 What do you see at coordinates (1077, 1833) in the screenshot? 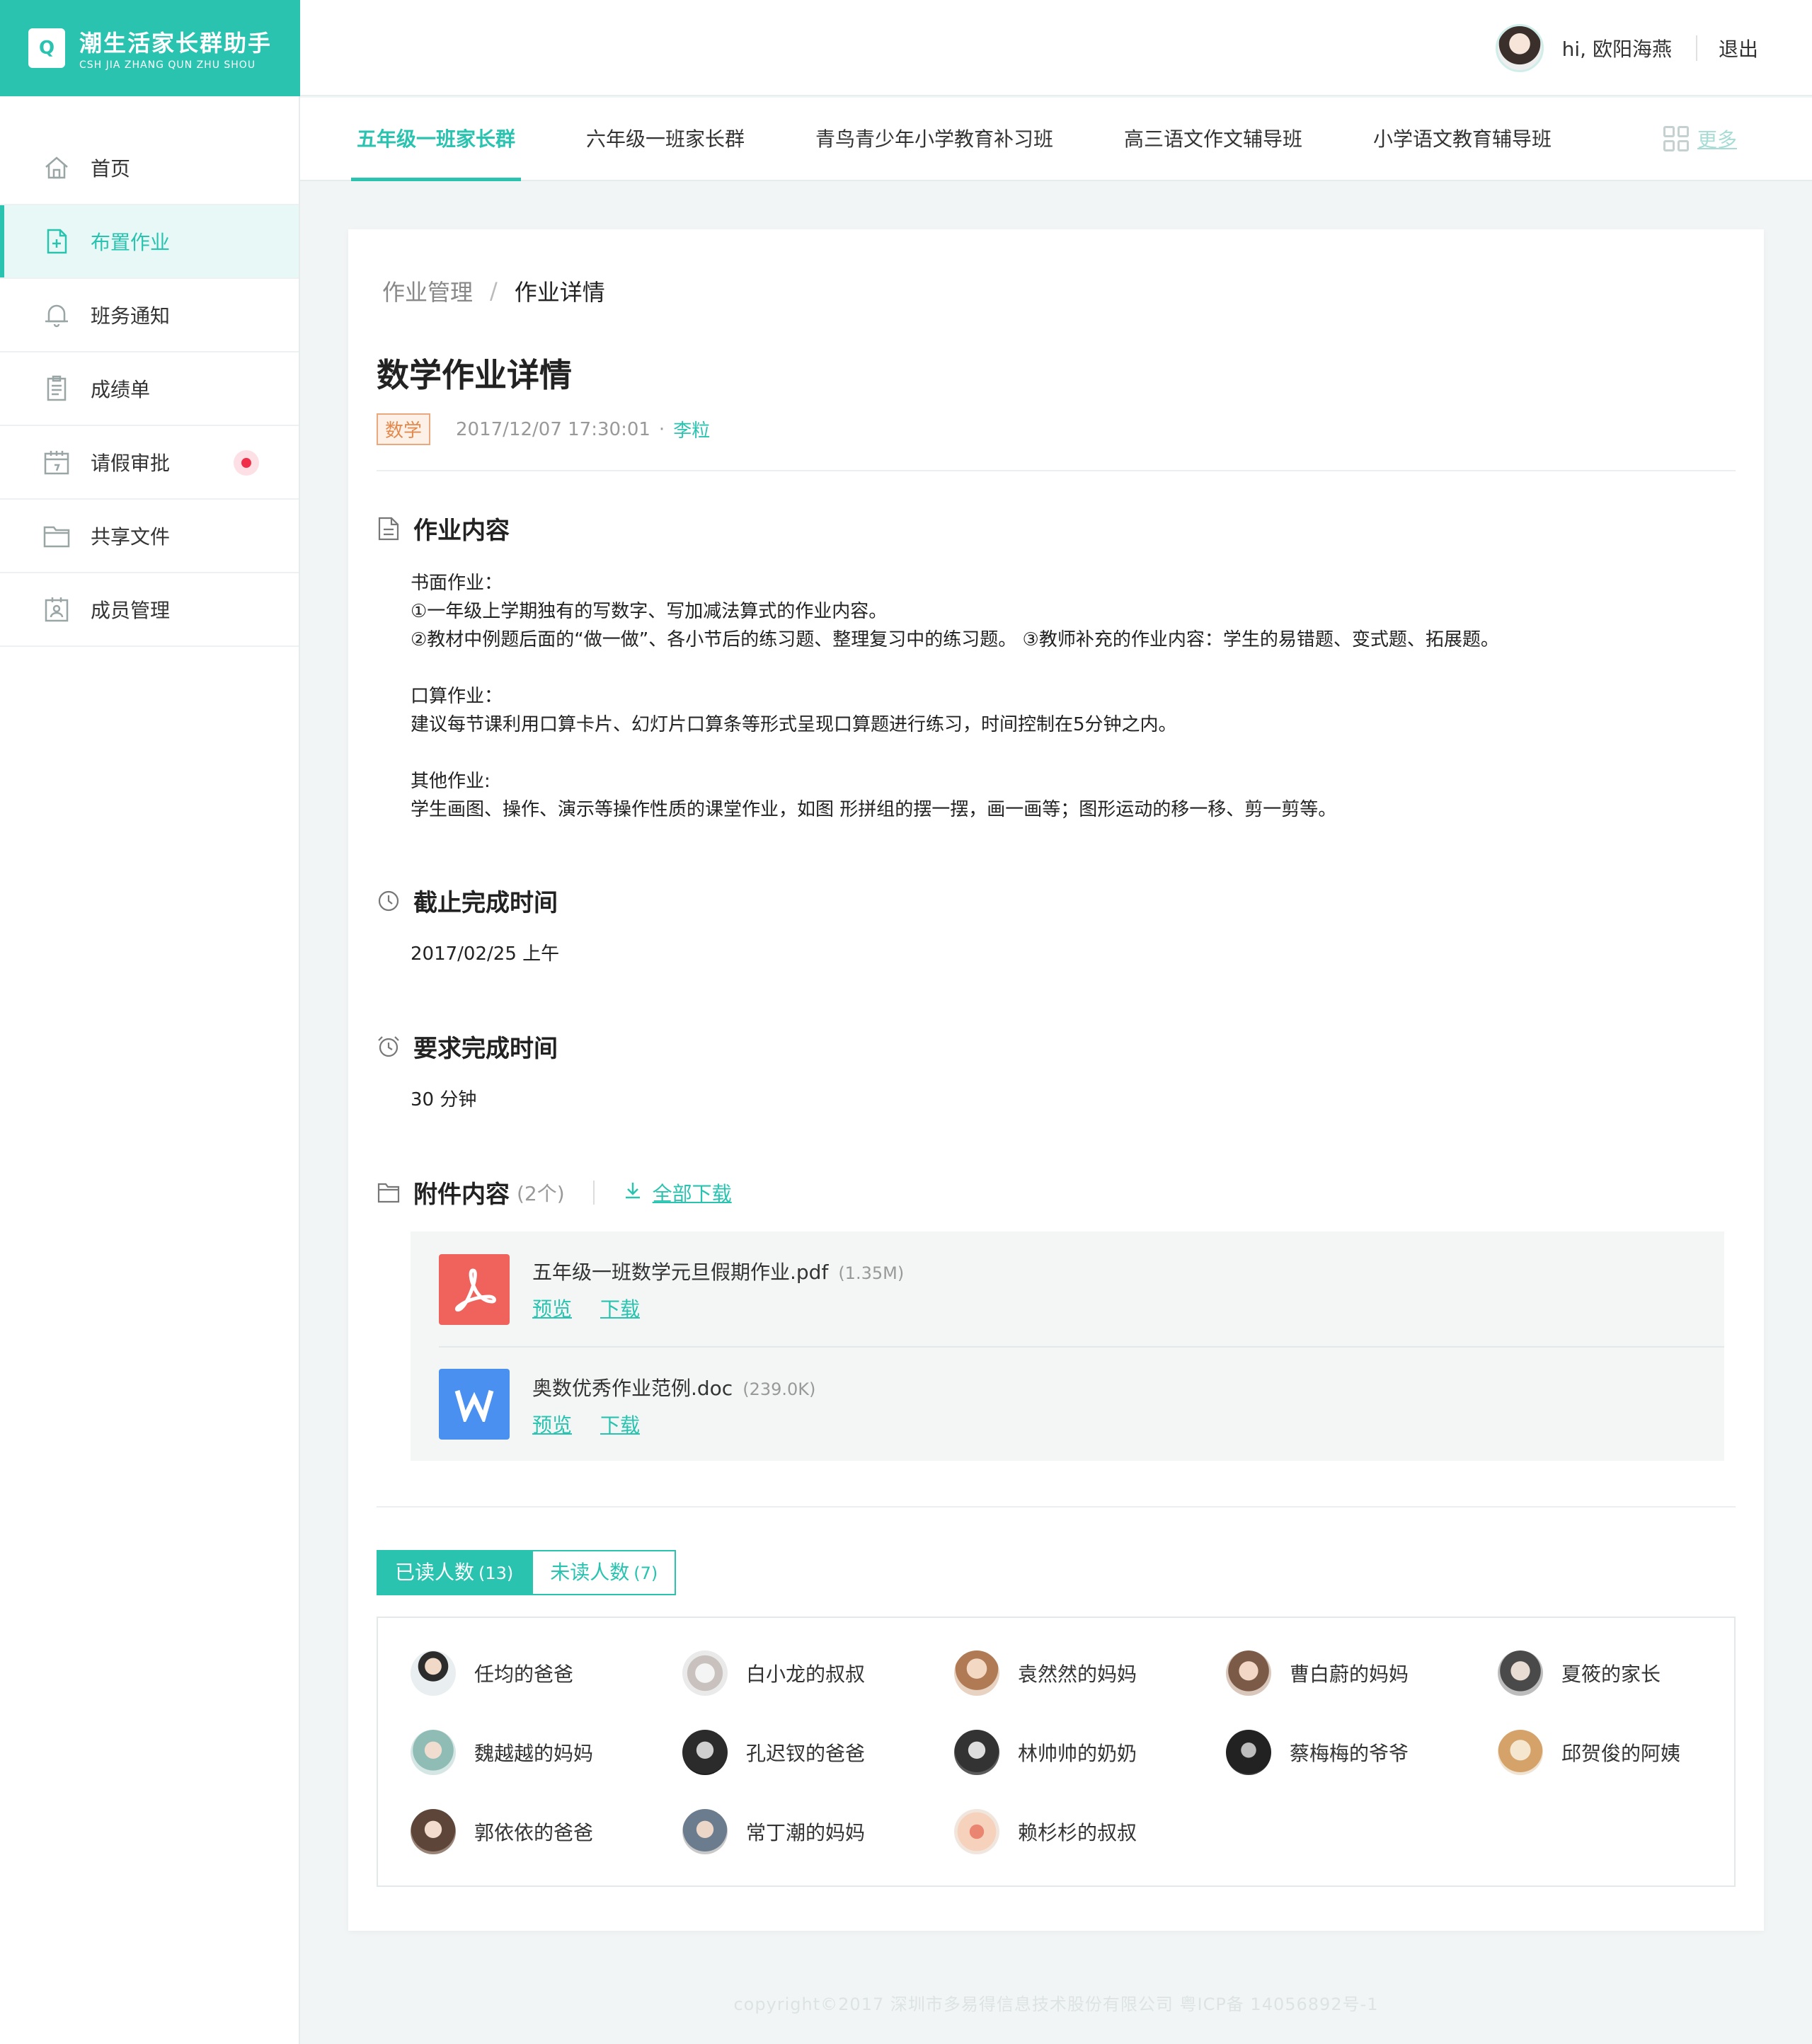
I see `member-name: 赖杉杉的叔叔` at bounding box center [1077, 1833].